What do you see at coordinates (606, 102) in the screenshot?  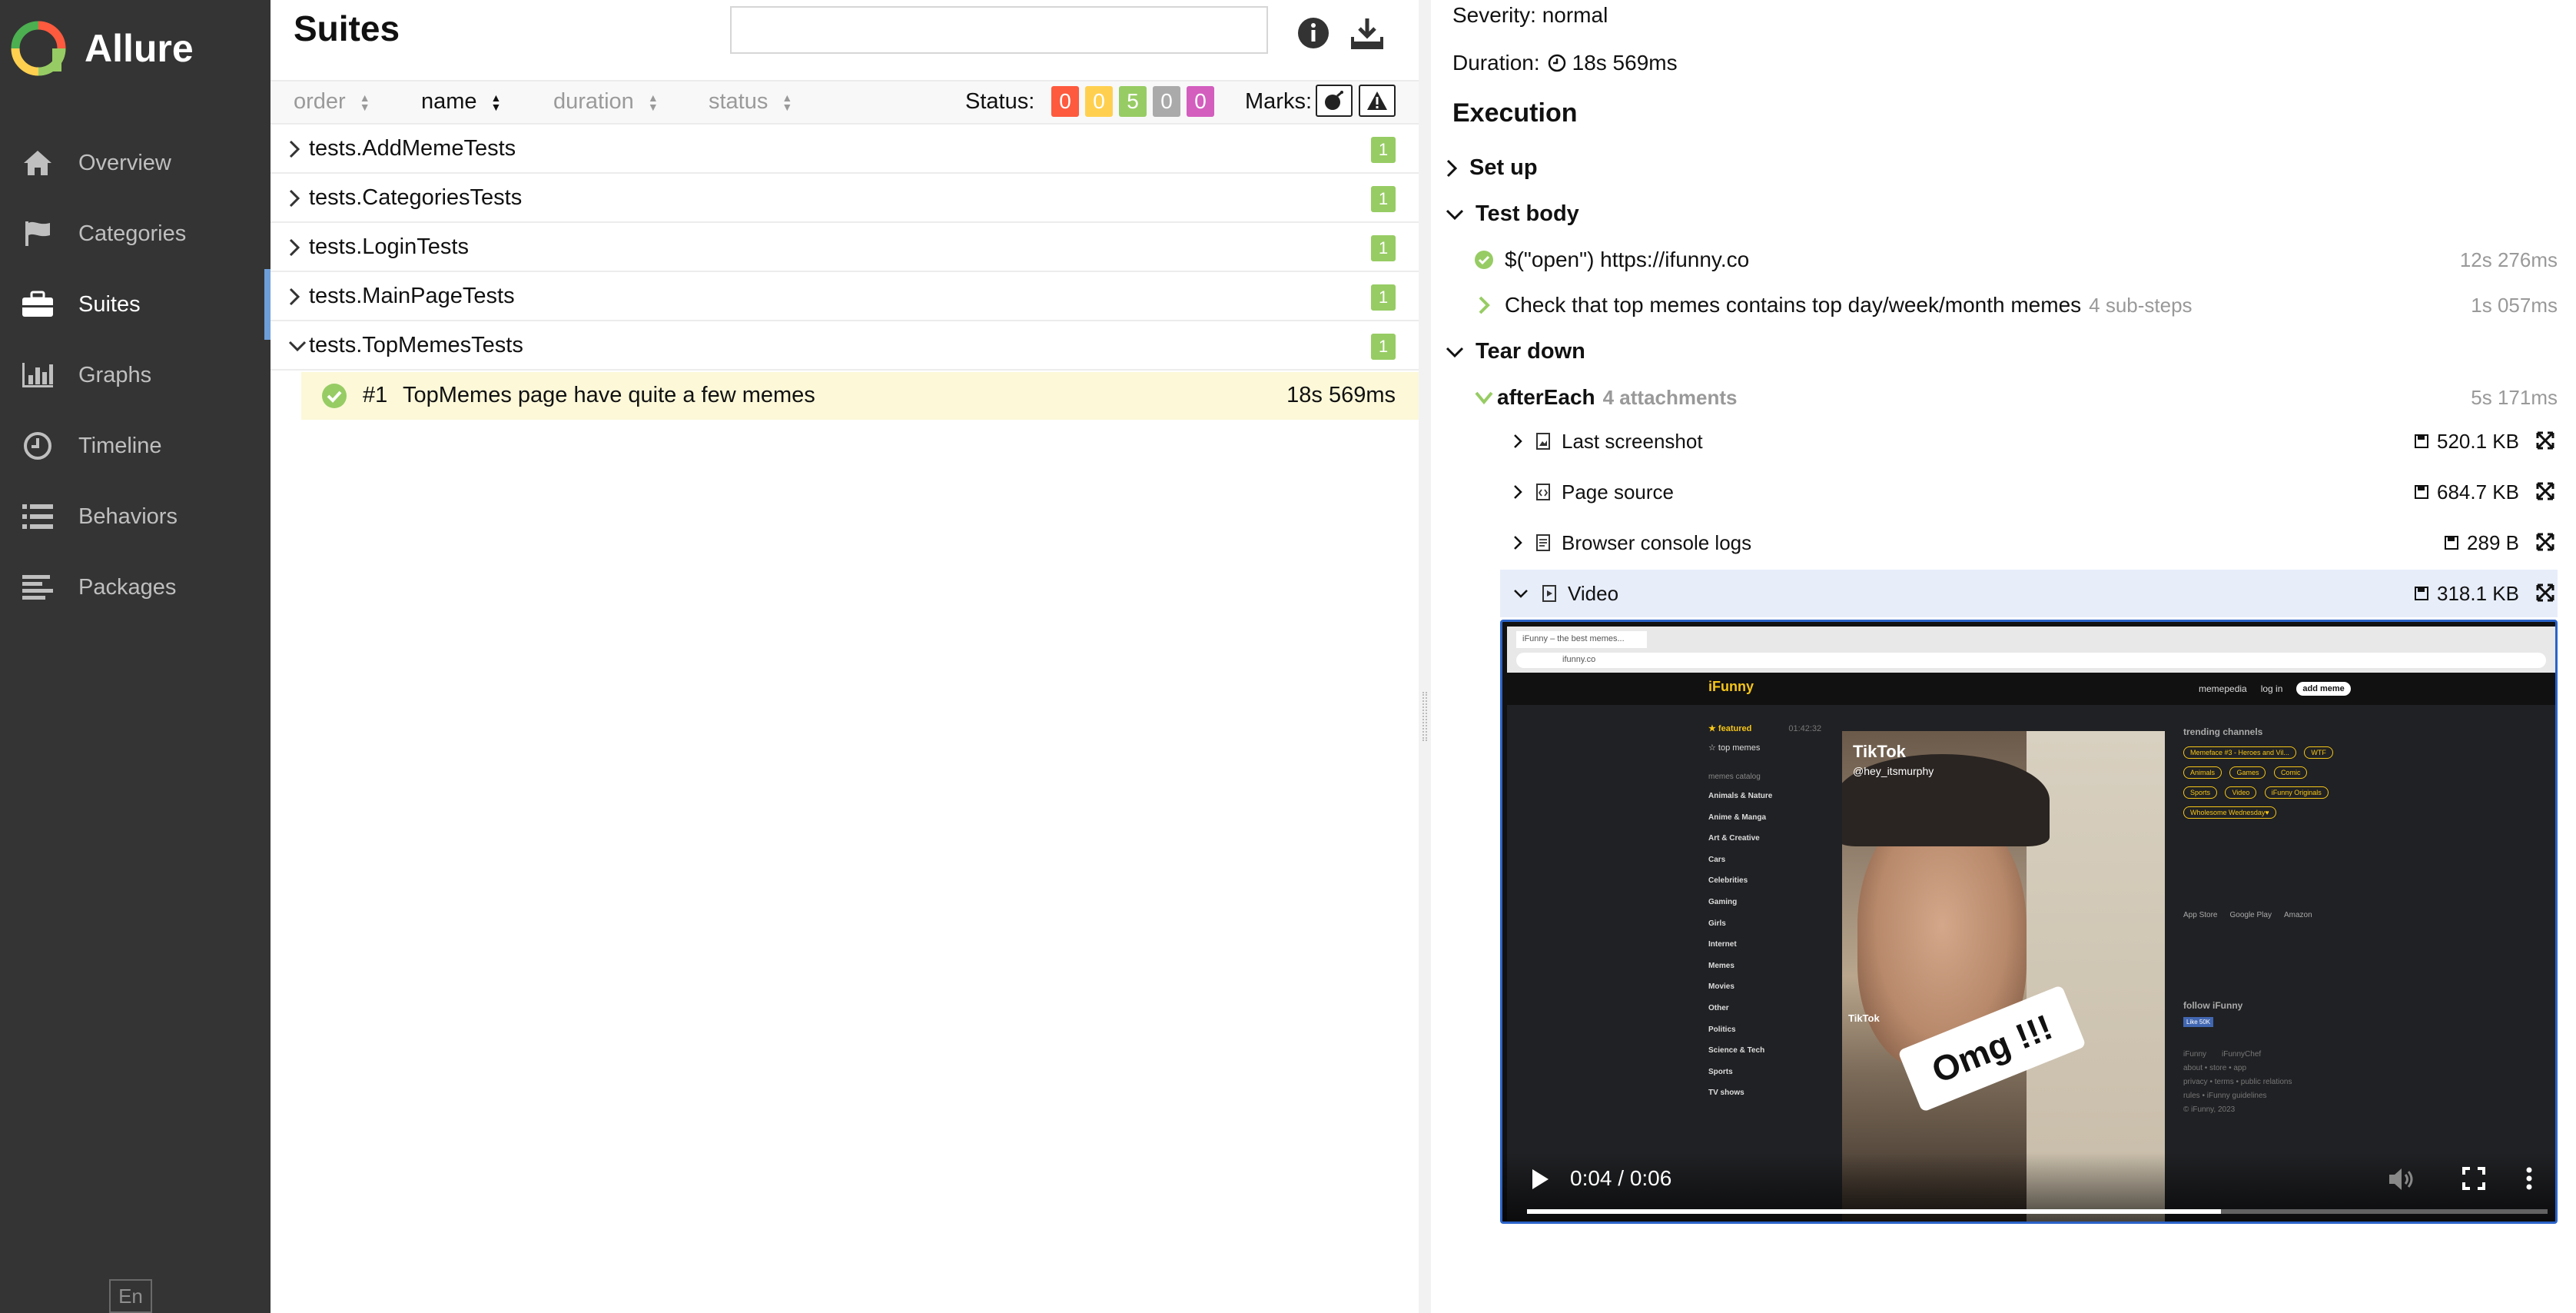 I see `sort-by-duration: duration ▲ ▼` at bounding box center [606, 102].